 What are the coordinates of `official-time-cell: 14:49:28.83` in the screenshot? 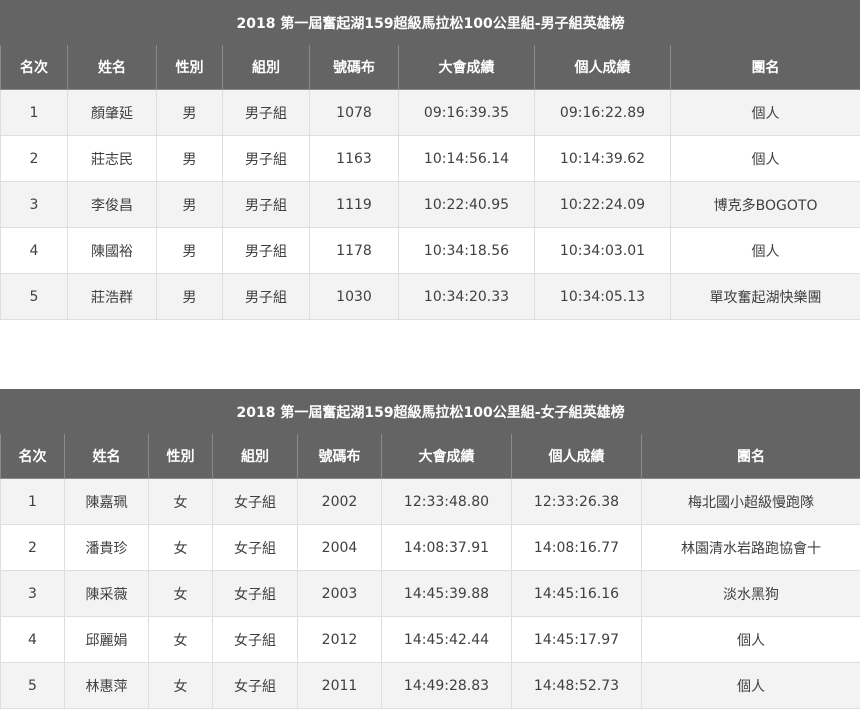 It's located at (446, 685).